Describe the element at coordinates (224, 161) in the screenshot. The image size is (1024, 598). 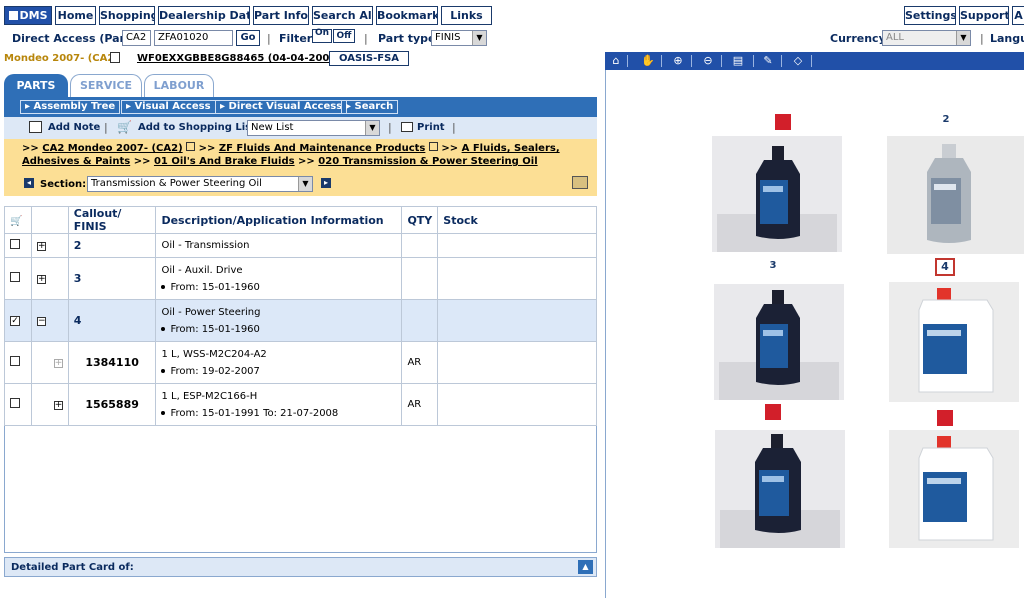
I see `breadcrumb-item: 01 Oil's And Brake Fluids` at that location.